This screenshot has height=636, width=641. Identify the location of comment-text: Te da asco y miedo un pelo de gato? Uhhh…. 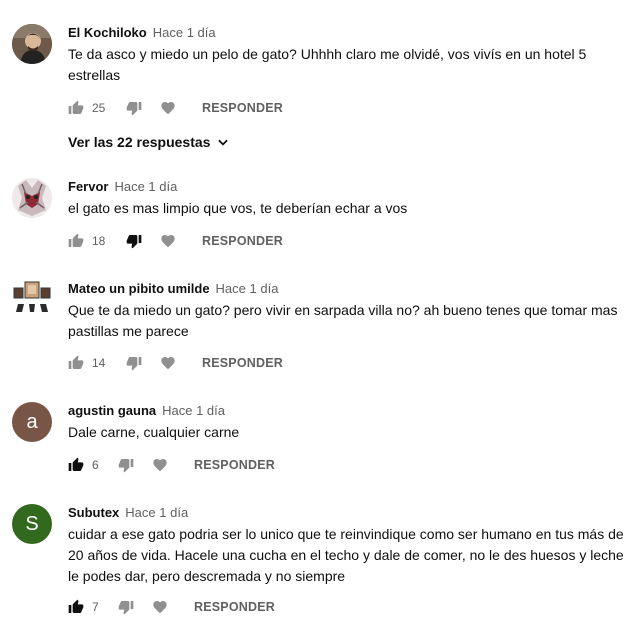
(327, 64).